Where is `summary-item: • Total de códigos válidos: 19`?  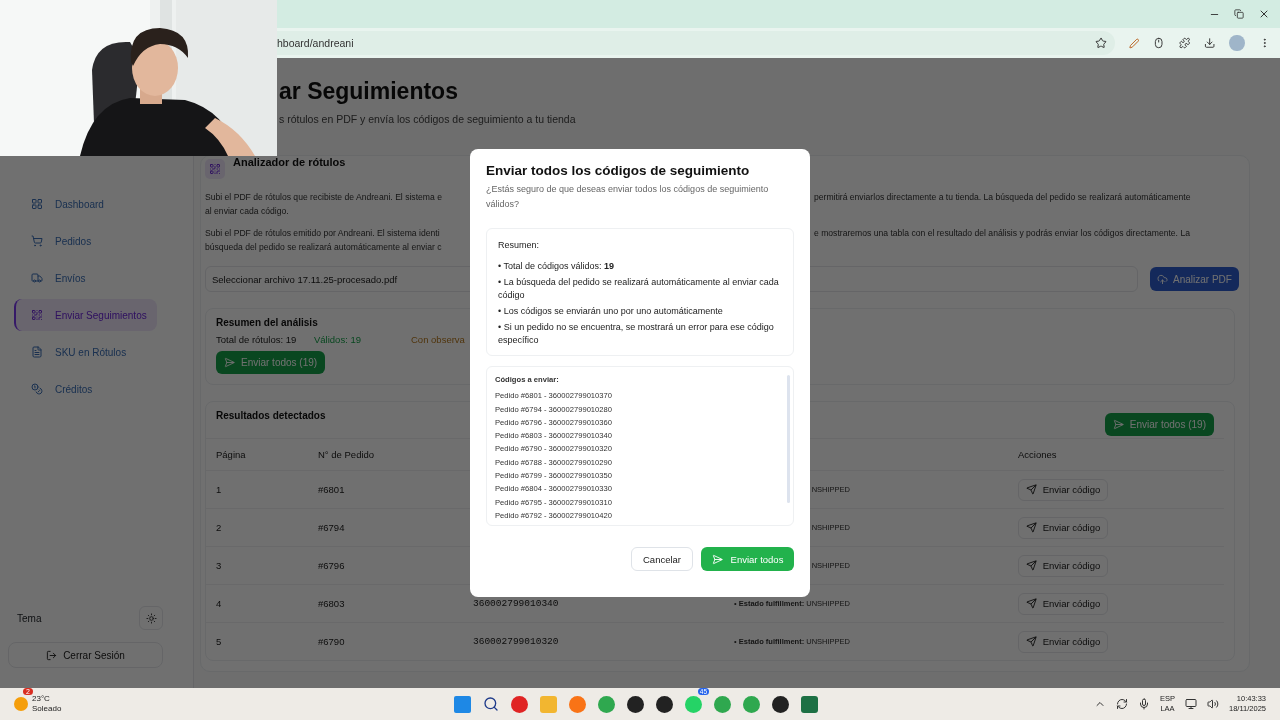
summary-item: • Total de códigos válidos: 19 is located at coordinates (557, 266).